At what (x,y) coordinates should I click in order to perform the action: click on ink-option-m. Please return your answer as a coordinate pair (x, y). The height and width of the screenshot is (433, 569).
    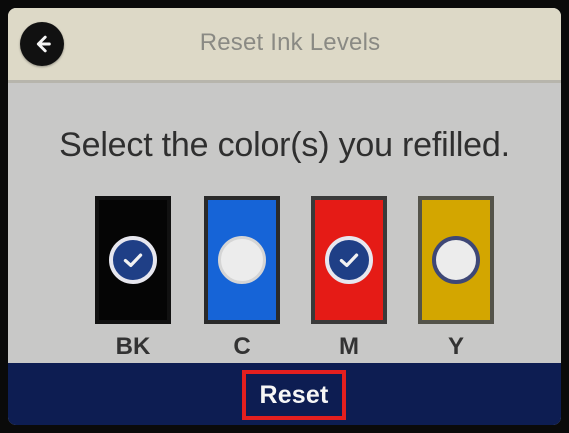
    Looking at the image, I should click on (349, 260).